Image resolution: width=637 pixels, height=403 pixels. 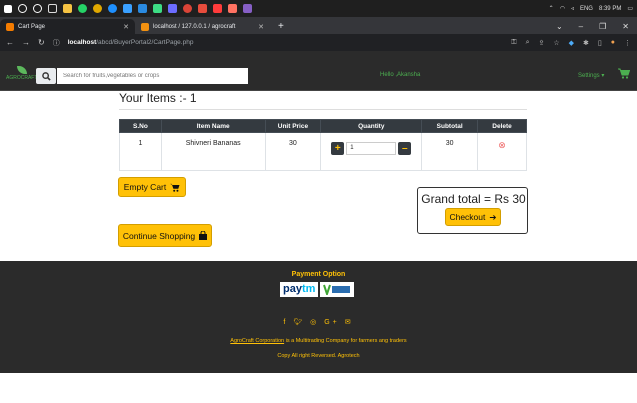 What do you see at coordinates (596, 26) in the screenshot?
I see `window-controls: ⌄ – ❐ ✕` at bounding box center [596, 26].